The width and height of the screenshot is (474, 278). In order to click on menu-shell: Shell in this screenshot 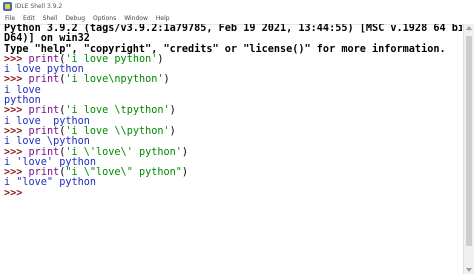, I will do `click(50, 18)`.